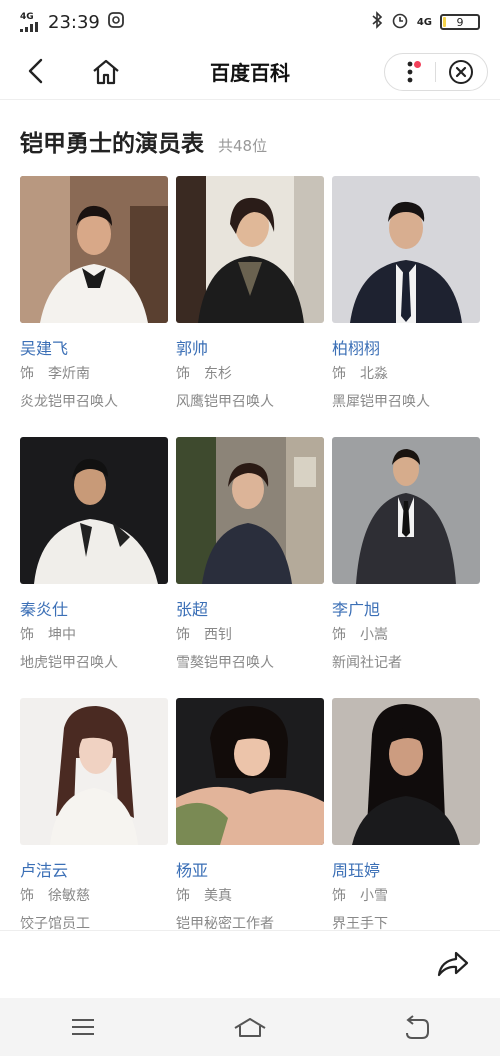 The height and width of the screenshot is (1056, 500). What do you see at coordinates (250, 607) in the screenshot?
I see `actor-name: 张超` at bounding box center [250, 607].